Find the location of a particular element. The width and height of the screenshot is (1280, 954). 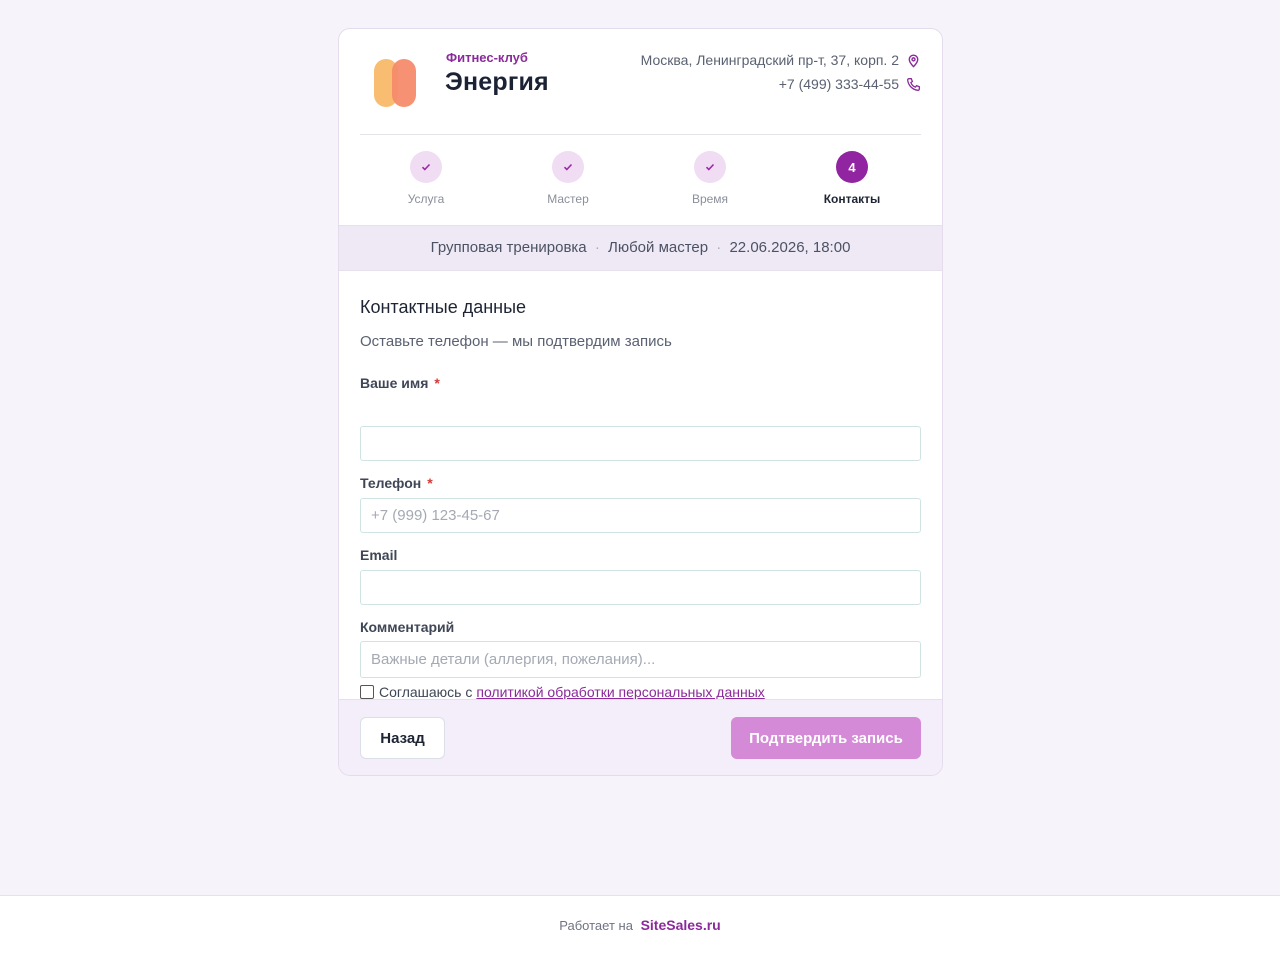

sitesales-link: SiteSales.ru is located at coordinates (681, 925).